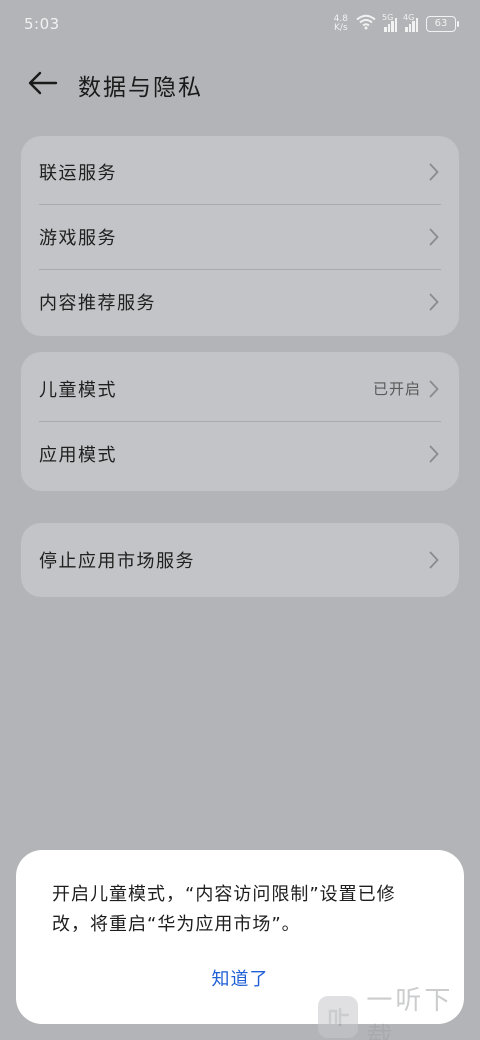 The height and width of the screenshot is (1040, 480). I want to click on battery-icon: 63, so click(442, 24).